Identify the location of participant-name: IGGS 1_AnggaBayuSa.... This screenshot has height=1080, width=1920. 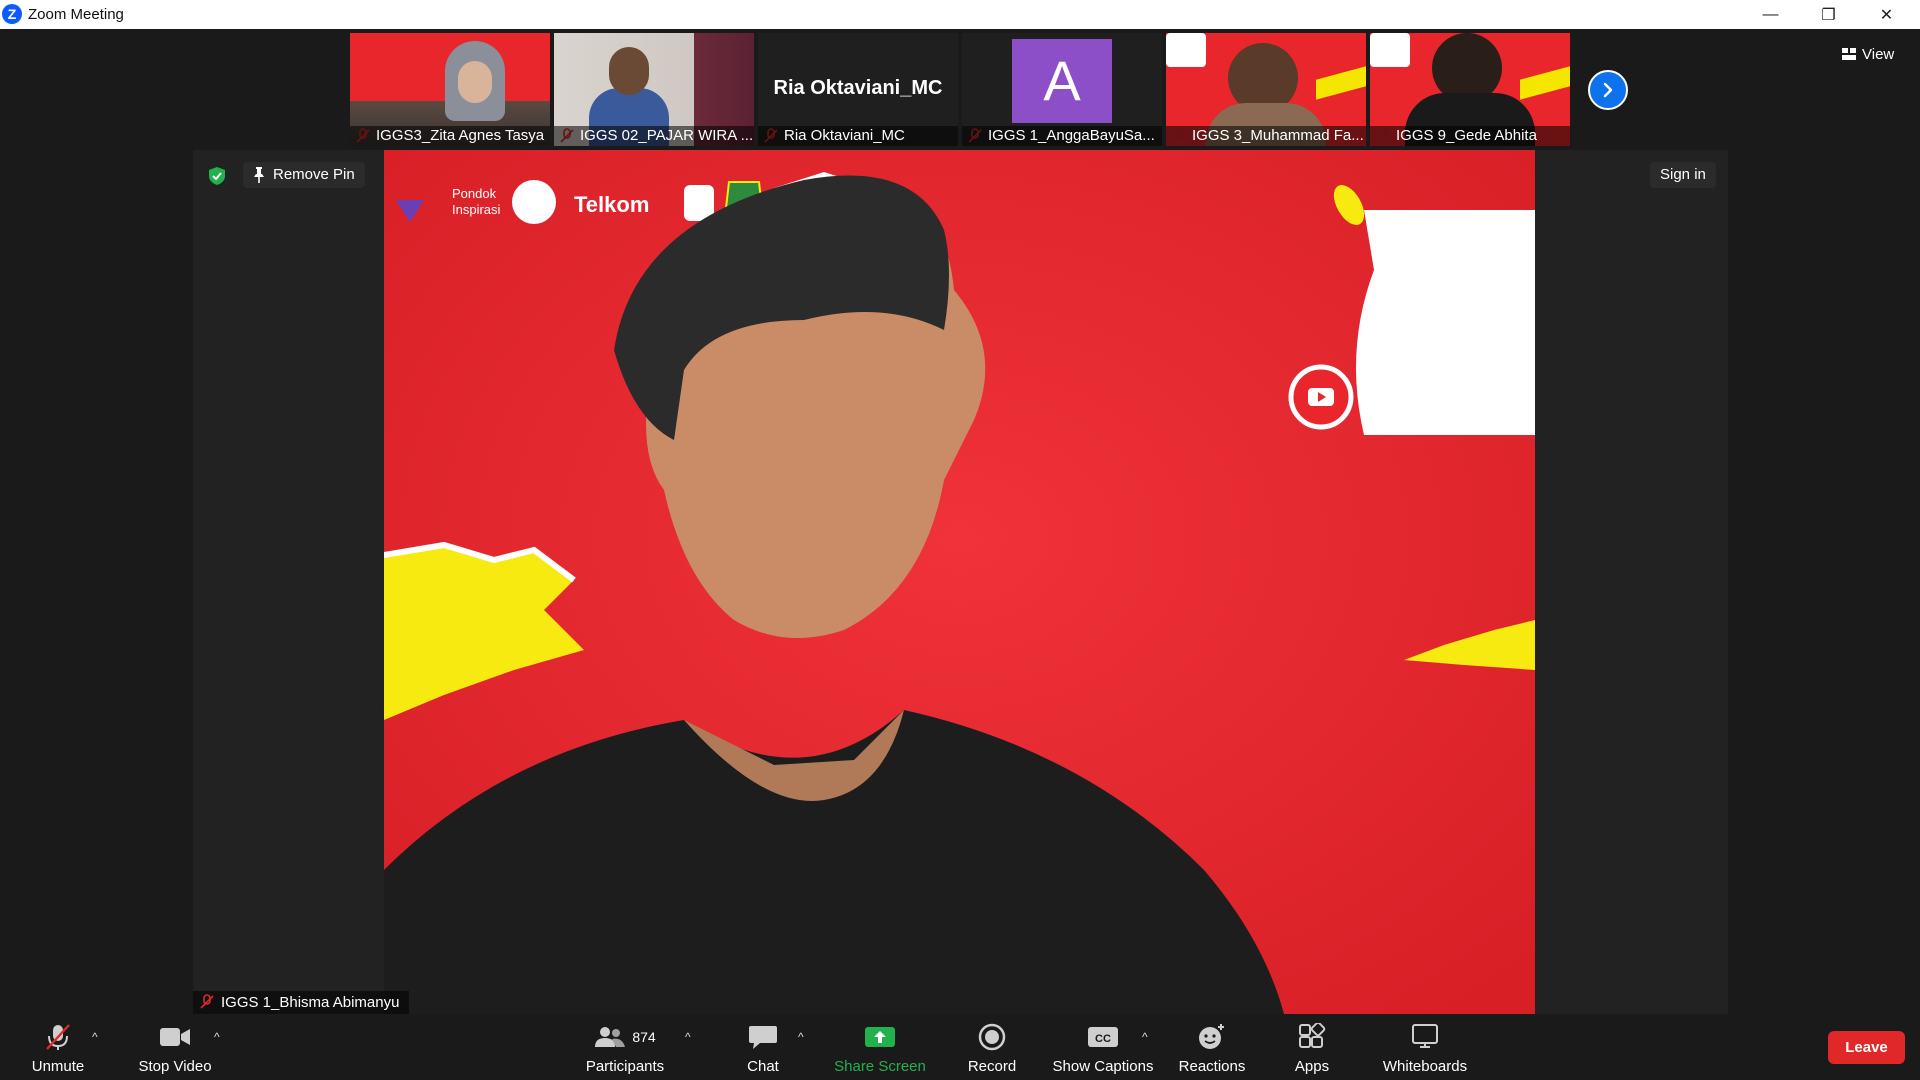
(1062, 136).